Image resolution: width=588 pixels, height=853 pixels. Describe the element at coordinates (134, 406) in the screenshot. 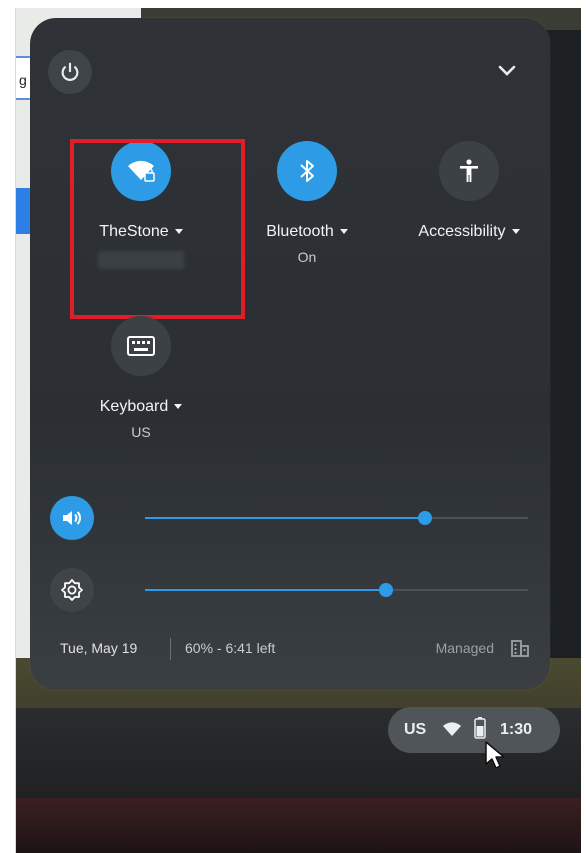

I see `keyboard-name: Keyboard` at that location.